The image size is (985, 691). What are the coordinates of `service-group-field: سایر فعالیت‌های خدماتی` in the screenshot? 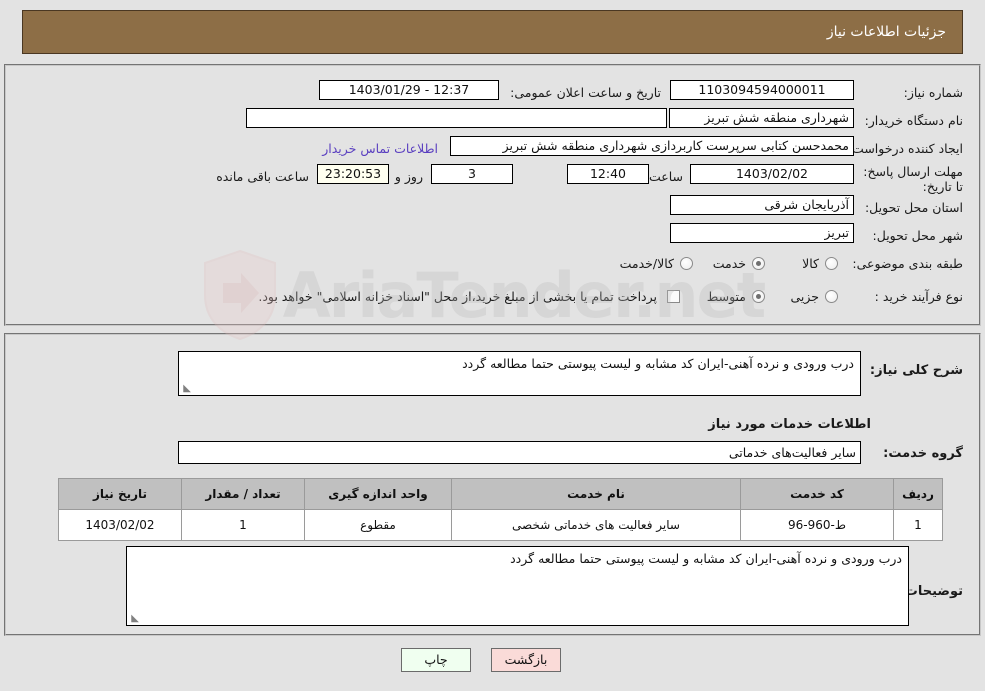 It's located at (519, 452).